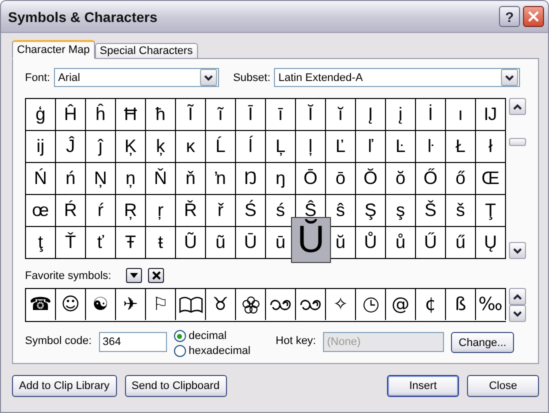 Image resolution: width=549 pixels, height=413 pixels. What do you see at coordinates (431, 147) in the screenshot?
I see `character-cell: ŀ` at bounding box center [431, 147].